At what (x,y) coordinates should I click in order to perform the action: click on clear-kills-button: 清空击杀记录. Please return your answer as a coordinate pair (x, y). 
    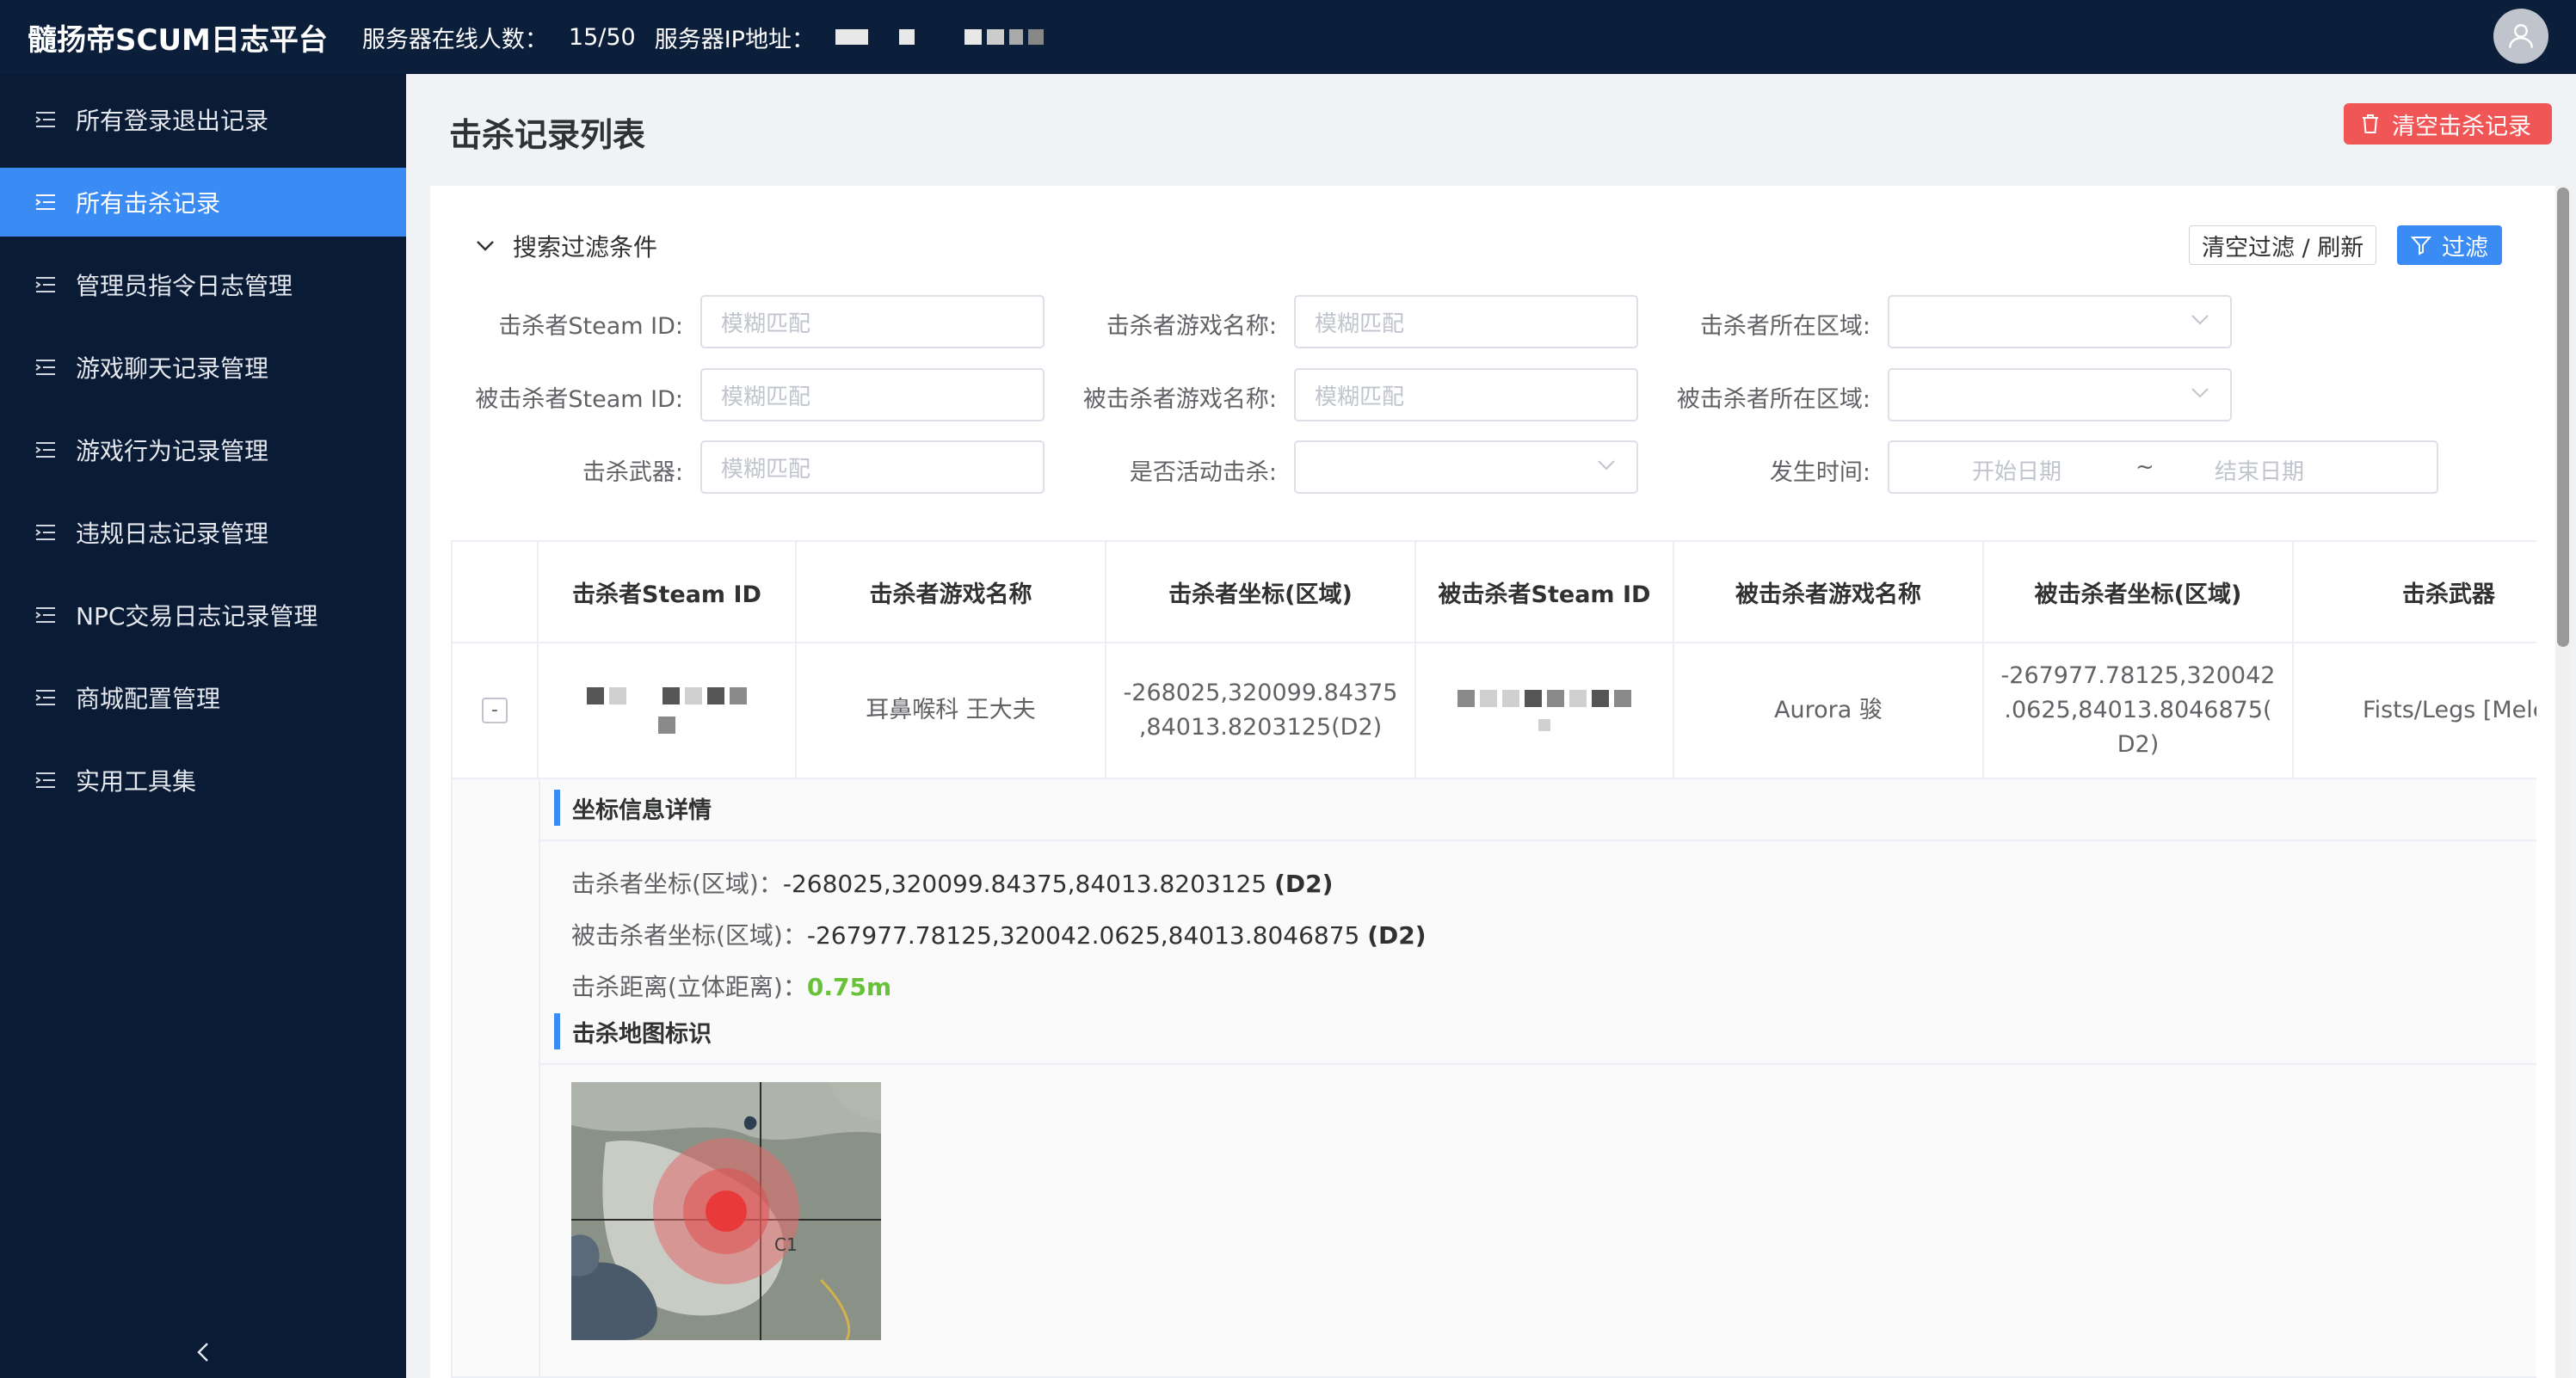
    Looking at the image, I should click on (2448, 124).